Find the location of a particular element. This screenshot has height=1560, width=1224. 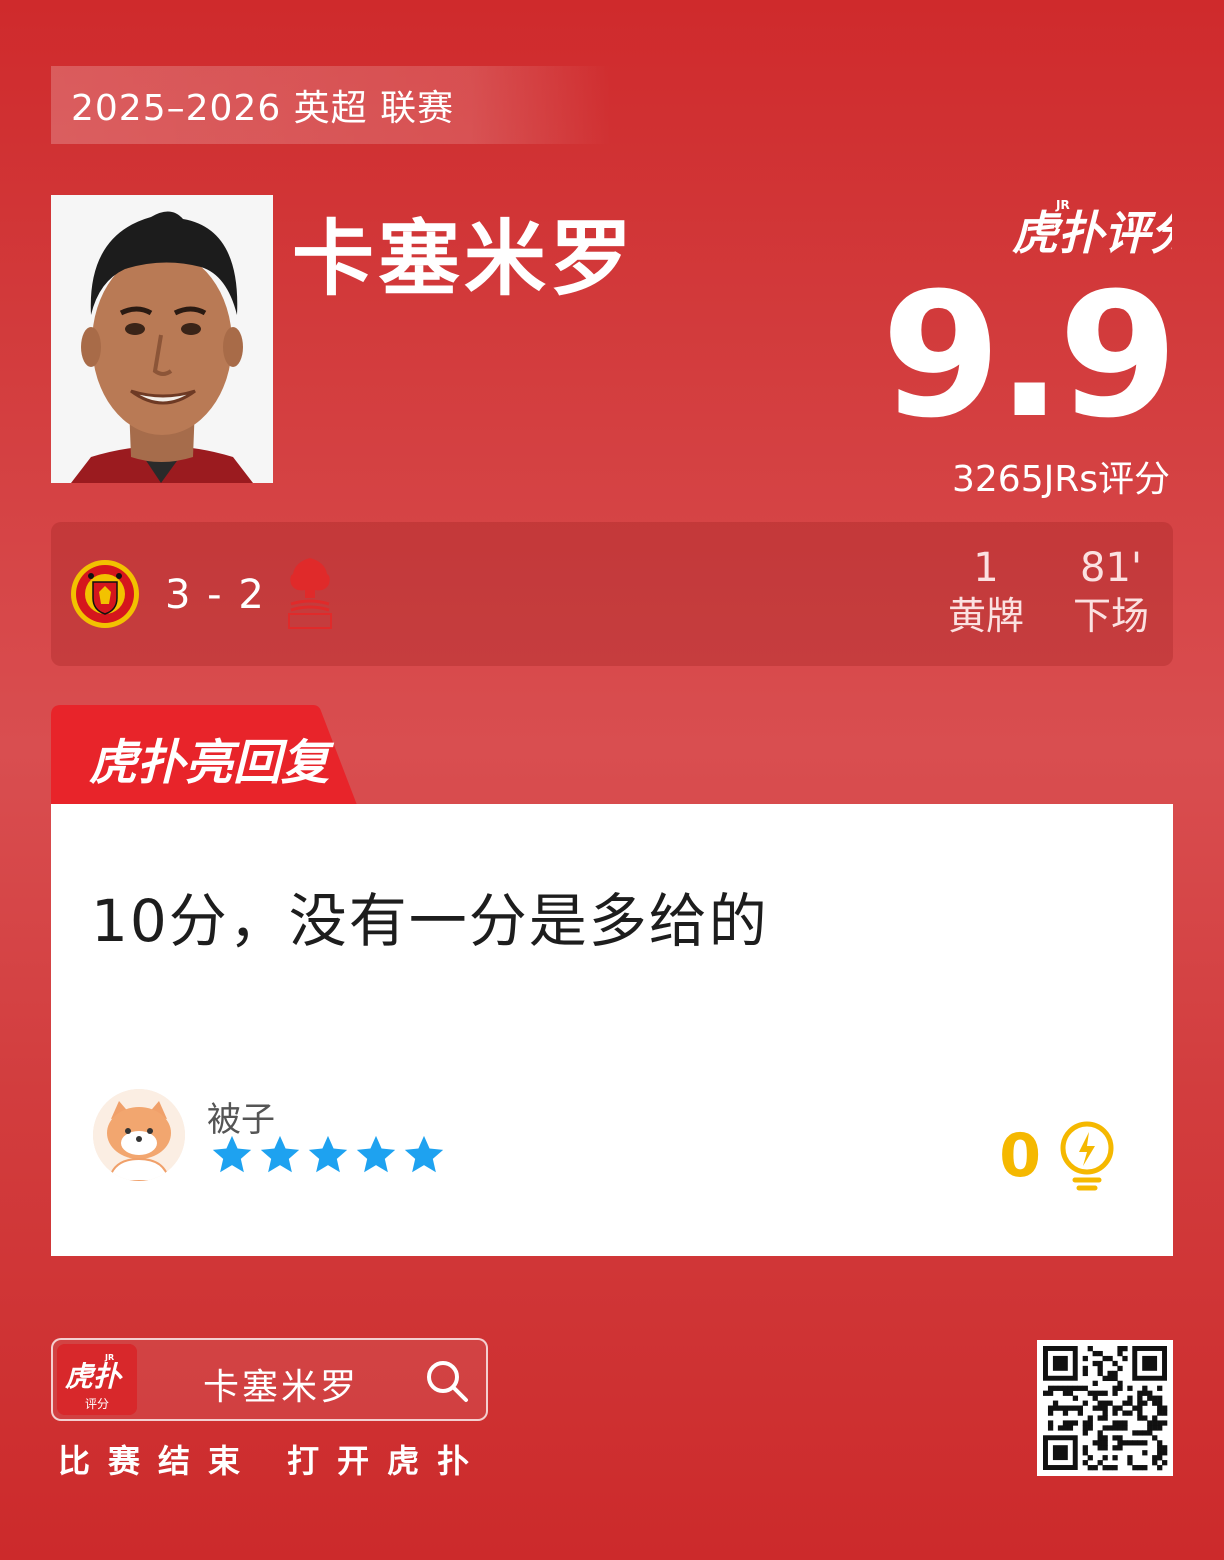

star-rating is located at coordinates (328, 1155).